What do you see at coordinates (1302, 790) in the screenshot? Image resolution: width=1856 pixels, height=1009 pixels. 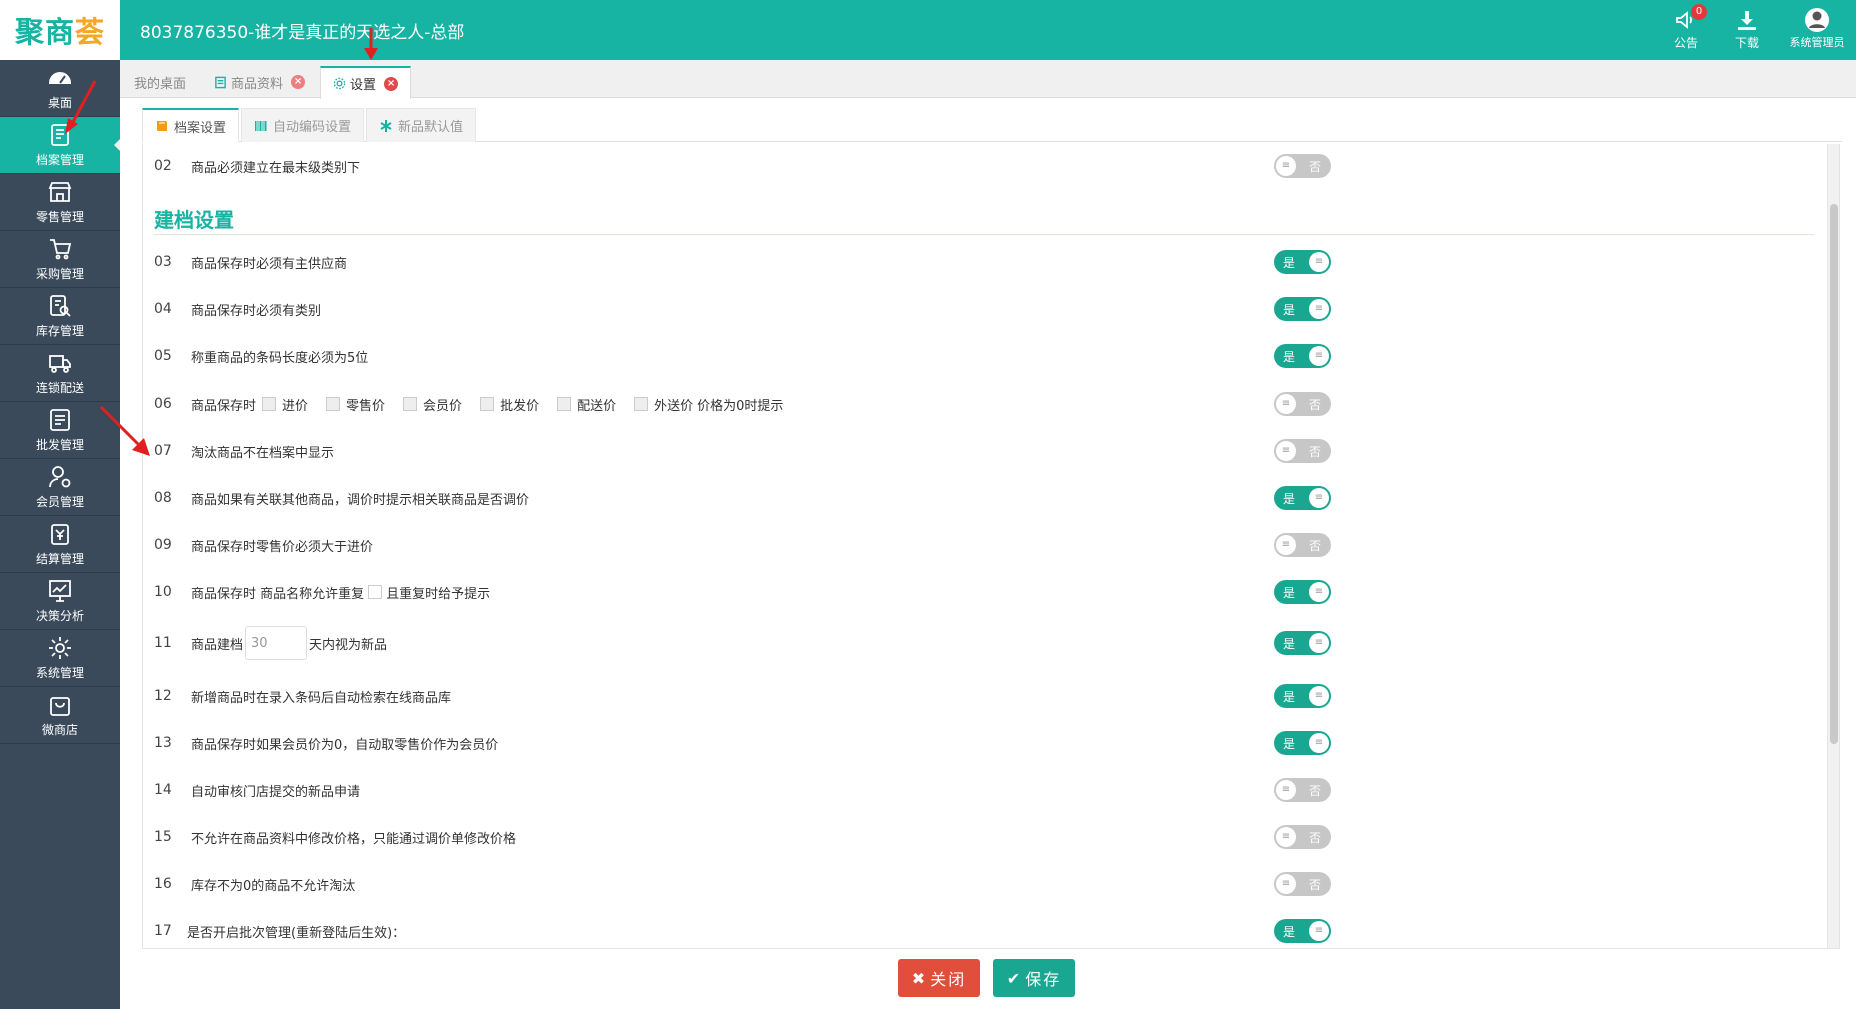 I see `toggle-14: ≡ 否` at bounding box center [1302, 790].